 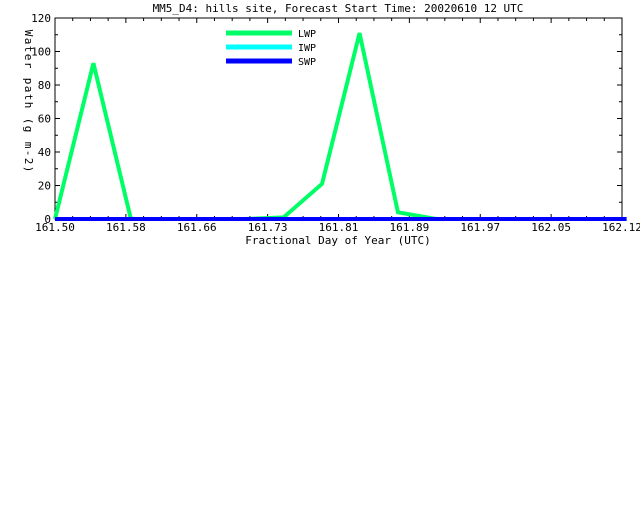 I want to click on legend-label-iwp: IWP, so click(x=307, y=48).